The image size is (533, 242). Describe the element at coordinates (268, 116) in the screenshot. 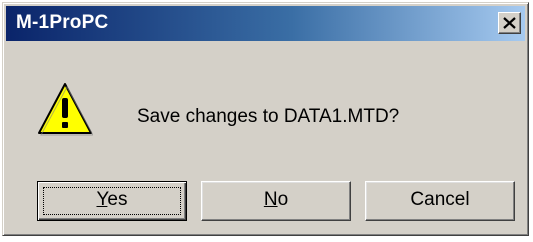

I see `dialog-message: Save changes to DATA1.MTD?` at that location.